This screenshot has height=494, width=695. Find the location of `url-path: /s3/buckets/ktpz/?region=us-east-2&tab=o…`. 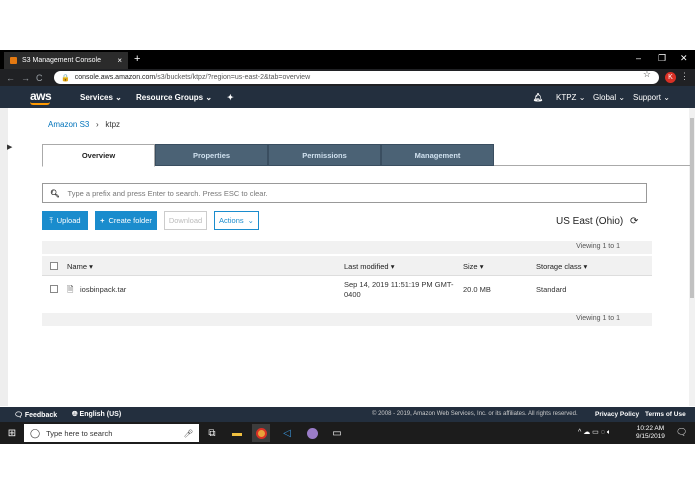

url-path: /s3/buckets/ktpz/?region=us-east-2&tab=o… is located at coordinates (233, 77).